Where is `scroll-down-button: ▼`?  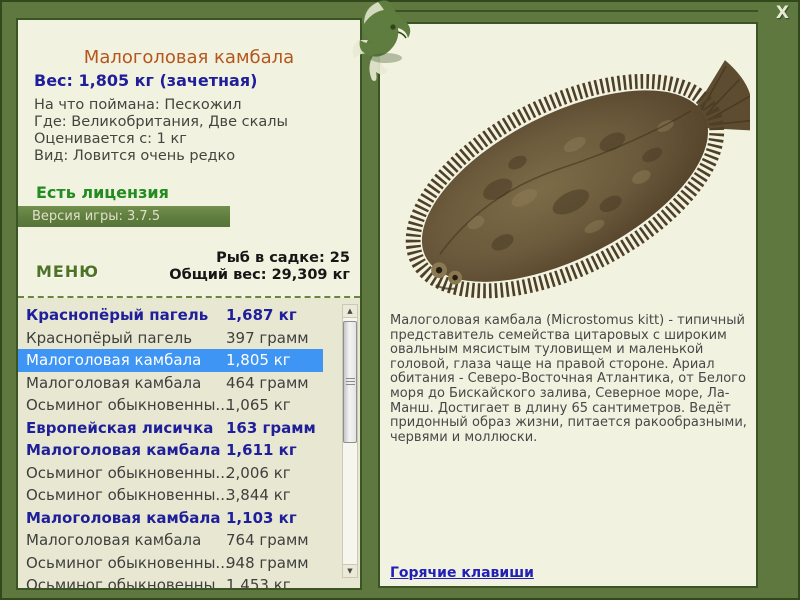 scroll-down-button: ▼ is located at coordinates (350, 570).